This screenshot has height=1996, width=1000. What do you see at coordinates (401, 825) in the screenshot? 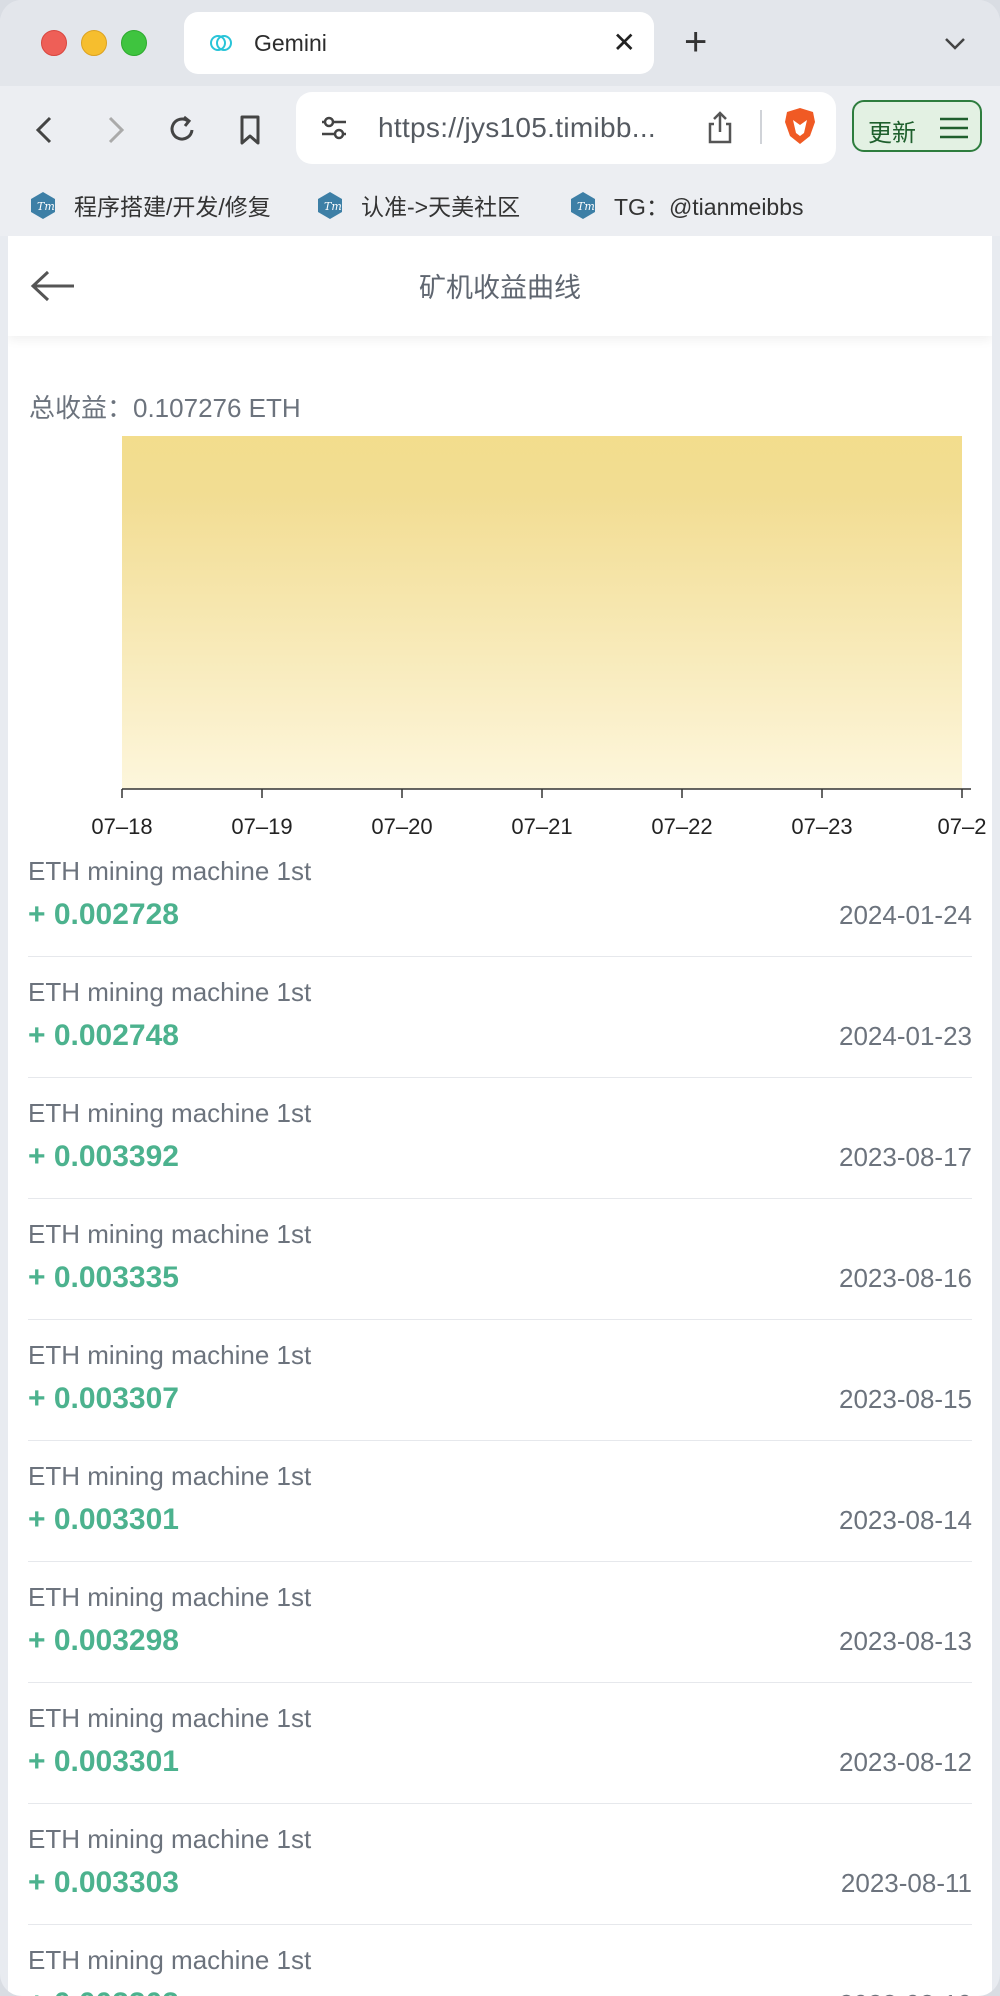
I see `x-tick-label: 07–20` at bounding box center [401, 825].